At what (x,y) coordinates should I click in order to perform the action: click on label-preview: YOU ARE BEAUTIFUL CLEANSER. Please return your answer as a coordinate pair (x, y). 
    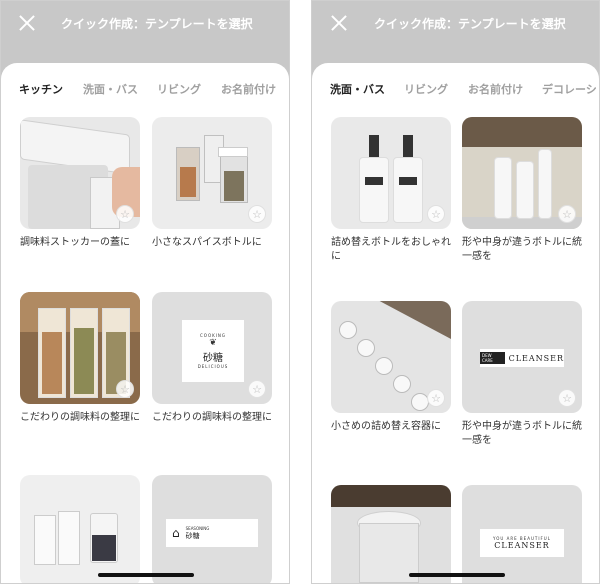
    Looking at the image, I should click on (522, 543).